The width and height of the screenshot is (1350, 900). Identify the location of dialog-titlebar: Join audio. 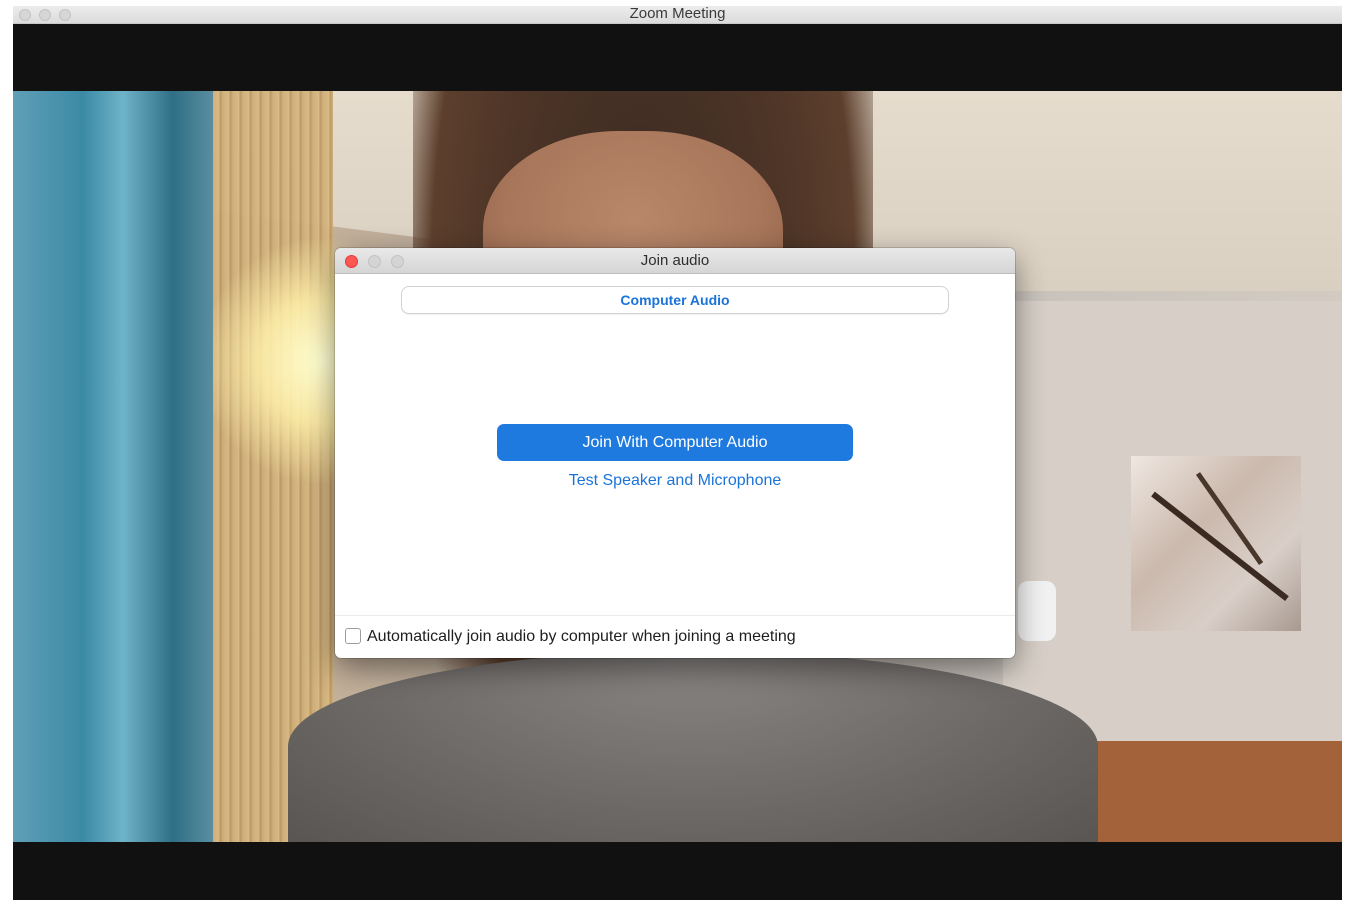
(675, 261).